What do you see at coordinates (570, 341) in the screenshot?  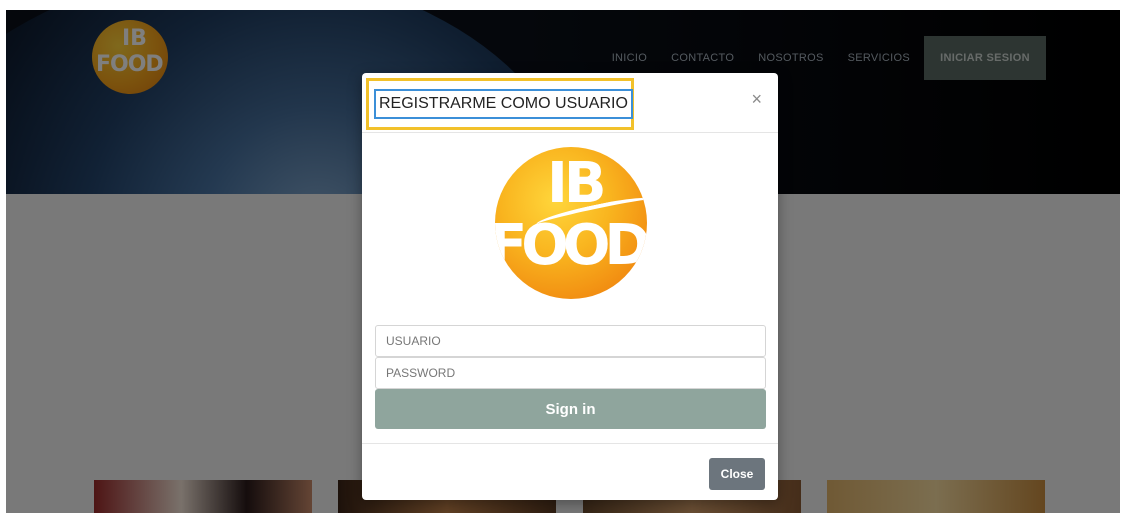 I see `username-input` at bounding box center [570, 341].